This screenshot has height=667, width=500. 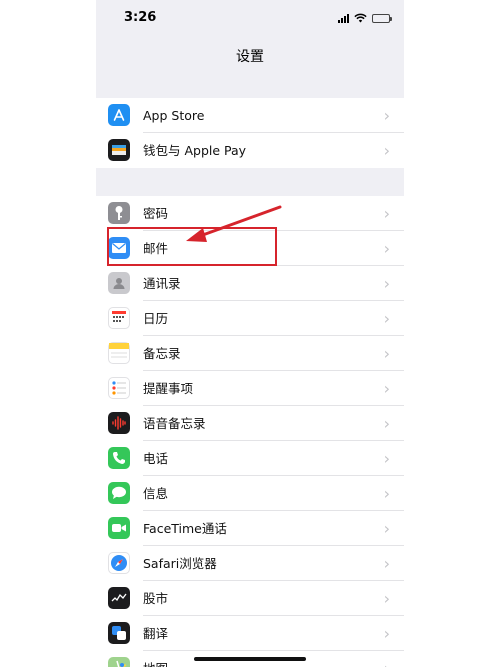 What do you see at coordinates (119, 528) in the screenshot?
I see `facetime-icon` at bounding box center [119, 528].